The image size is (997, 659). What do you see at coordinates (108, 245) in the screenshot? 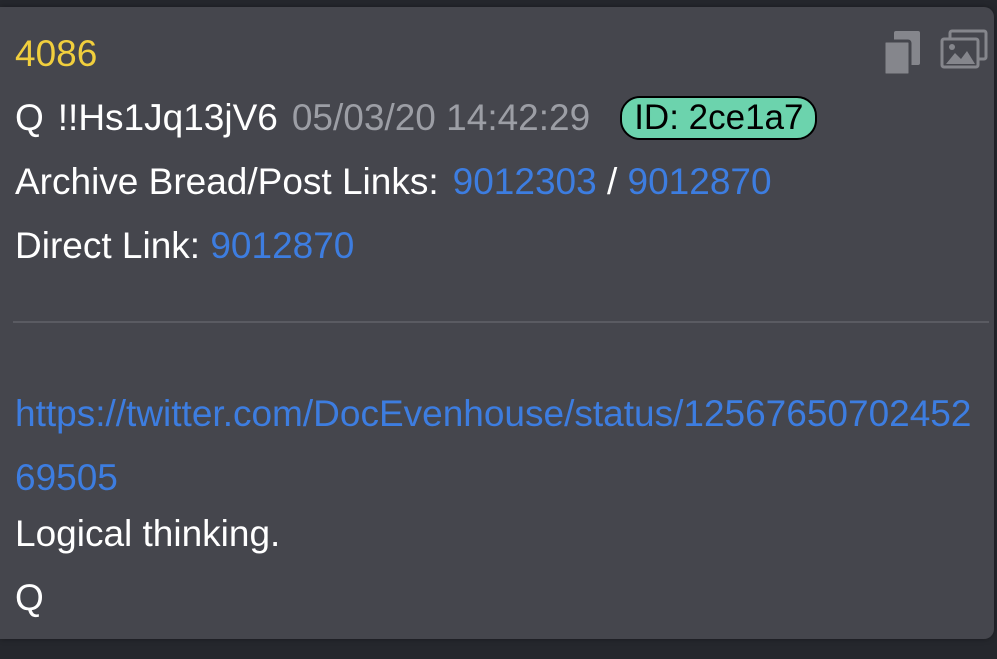
I see `direct-label: Direct Link:` at bounding box center [108, 245].